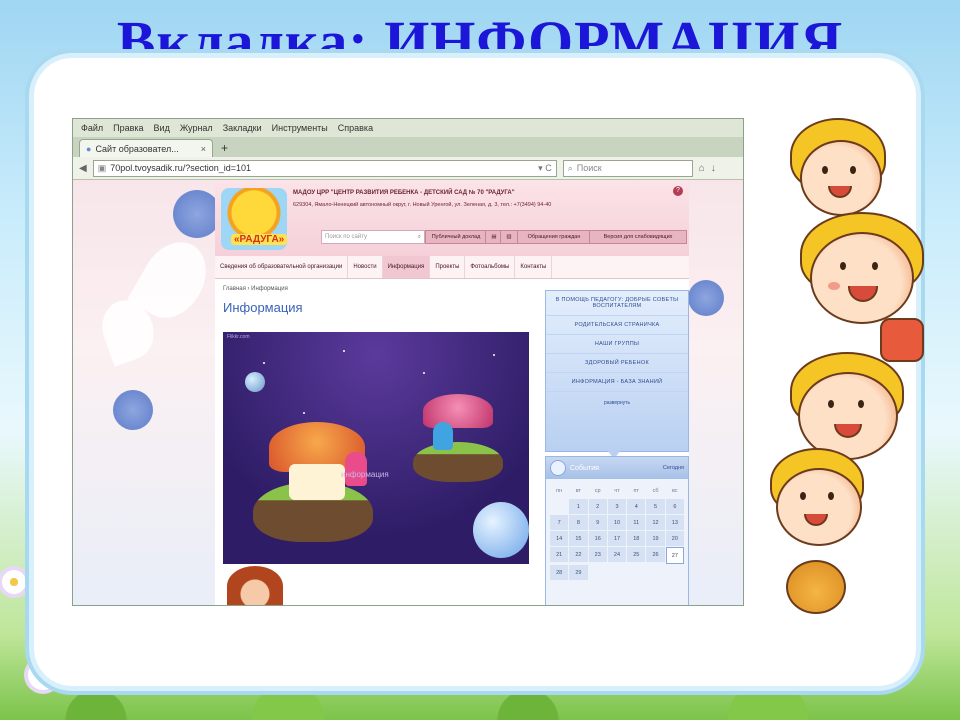 The image size is (960, 720). Describe the element at coordinates (578, 538) in the screenshot. I see `calendar-day: 15` at that location.